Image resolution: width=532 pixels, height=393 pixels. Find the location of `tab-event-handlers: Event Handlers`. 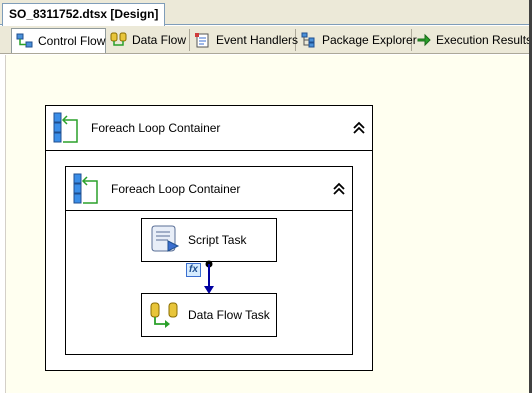

tab-event-handlers: Event Handlers is located at coordinates (244, 40).